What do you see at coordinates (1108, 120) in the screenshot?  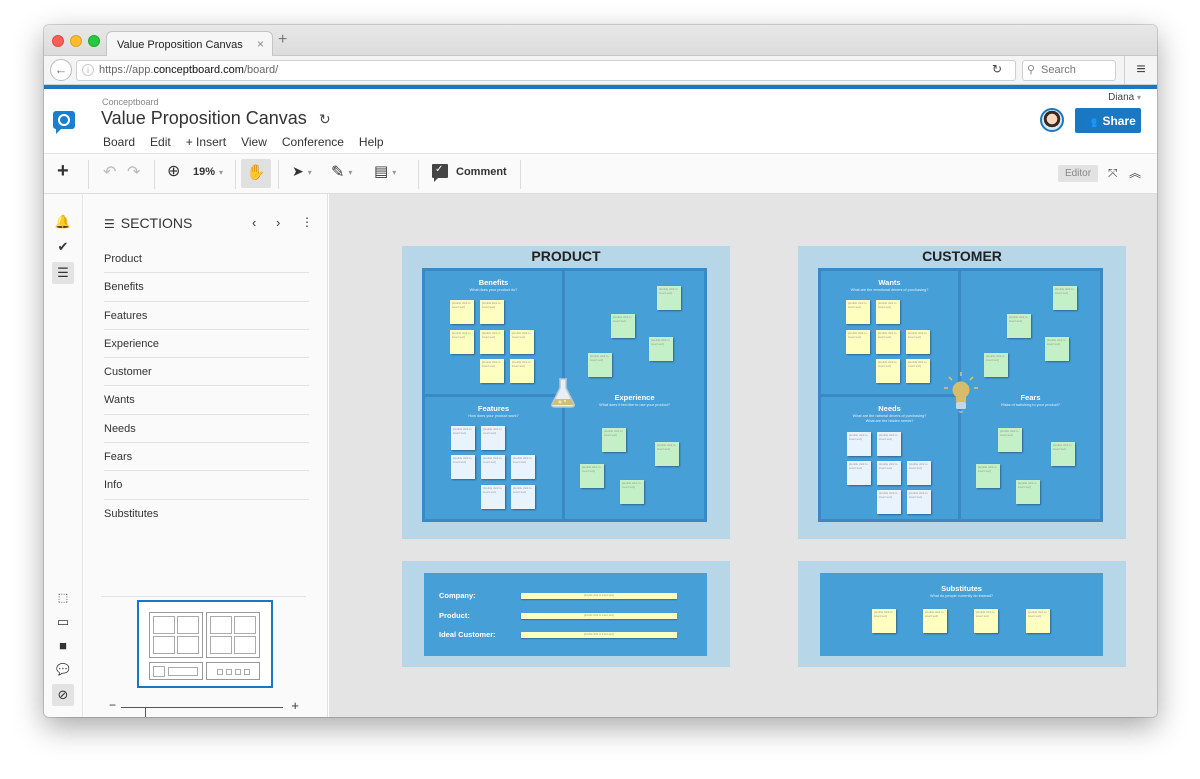 I see `share-button: 👥 Share` at bounding box center [1108, 120].